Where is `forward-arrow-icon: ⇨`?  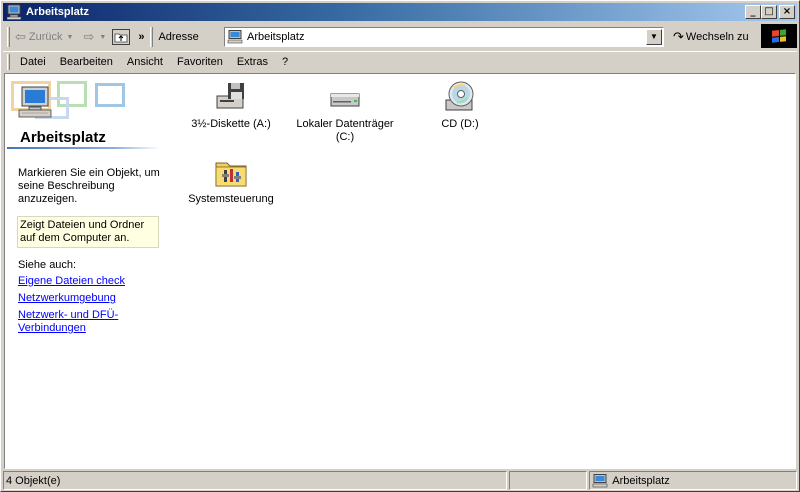 forward-arrow-icon: ⇨ is located at coordinates (89, 36).